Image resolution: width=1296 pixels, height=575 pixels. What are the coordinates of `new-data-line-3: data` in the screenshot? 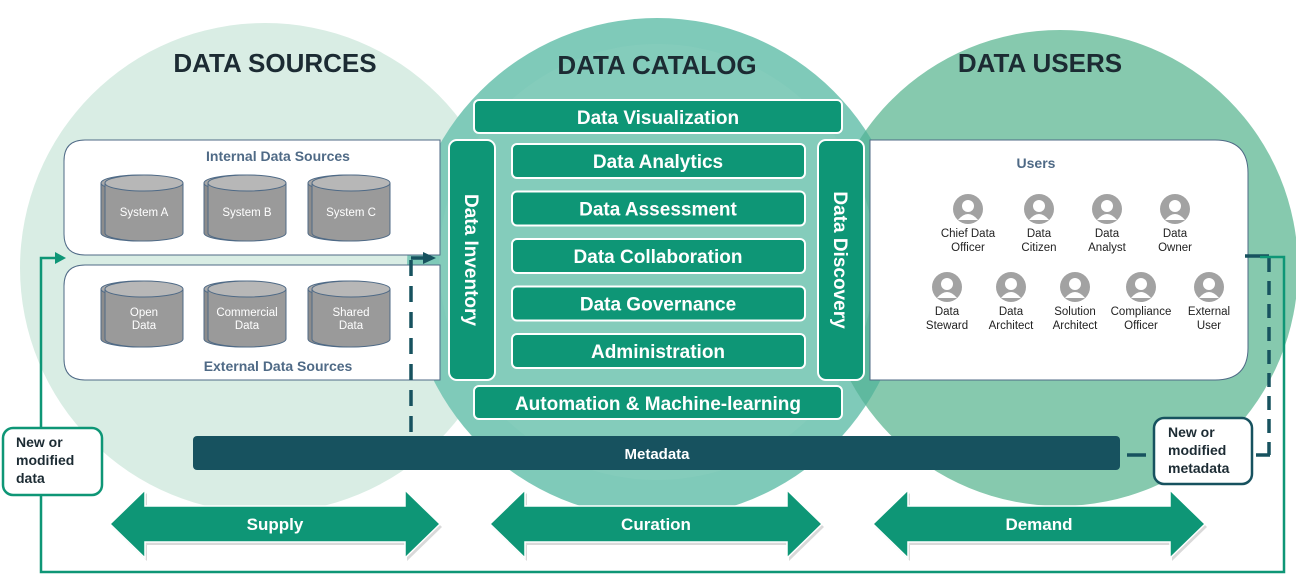 It's located at (30, 478).